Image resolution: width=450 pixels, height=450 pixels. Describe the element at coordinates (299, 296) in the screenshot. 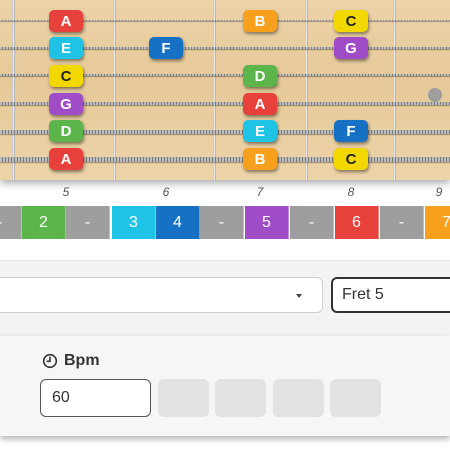

I see `caret-down-icon` at that location.